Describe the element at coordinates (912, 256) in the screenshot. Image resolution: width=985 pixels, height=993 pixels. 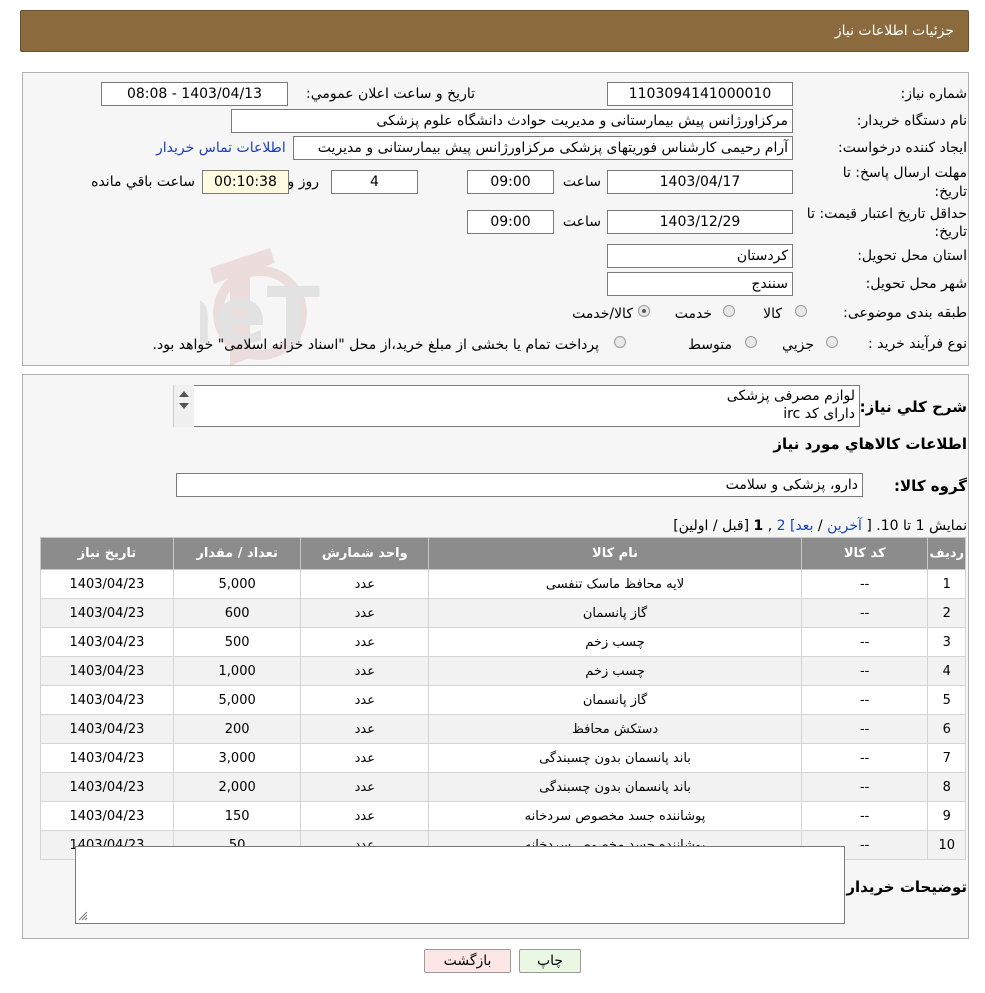
I see `province-label: استان محل تحويل:` at that location.